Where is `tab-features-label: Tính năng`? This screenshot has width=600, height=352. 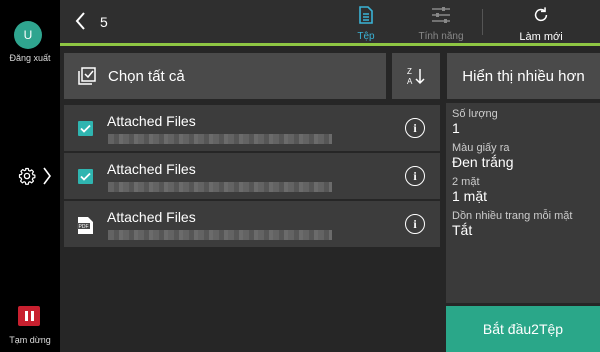 tab-features-label: Tính năng is located at coordinates (441, 36).